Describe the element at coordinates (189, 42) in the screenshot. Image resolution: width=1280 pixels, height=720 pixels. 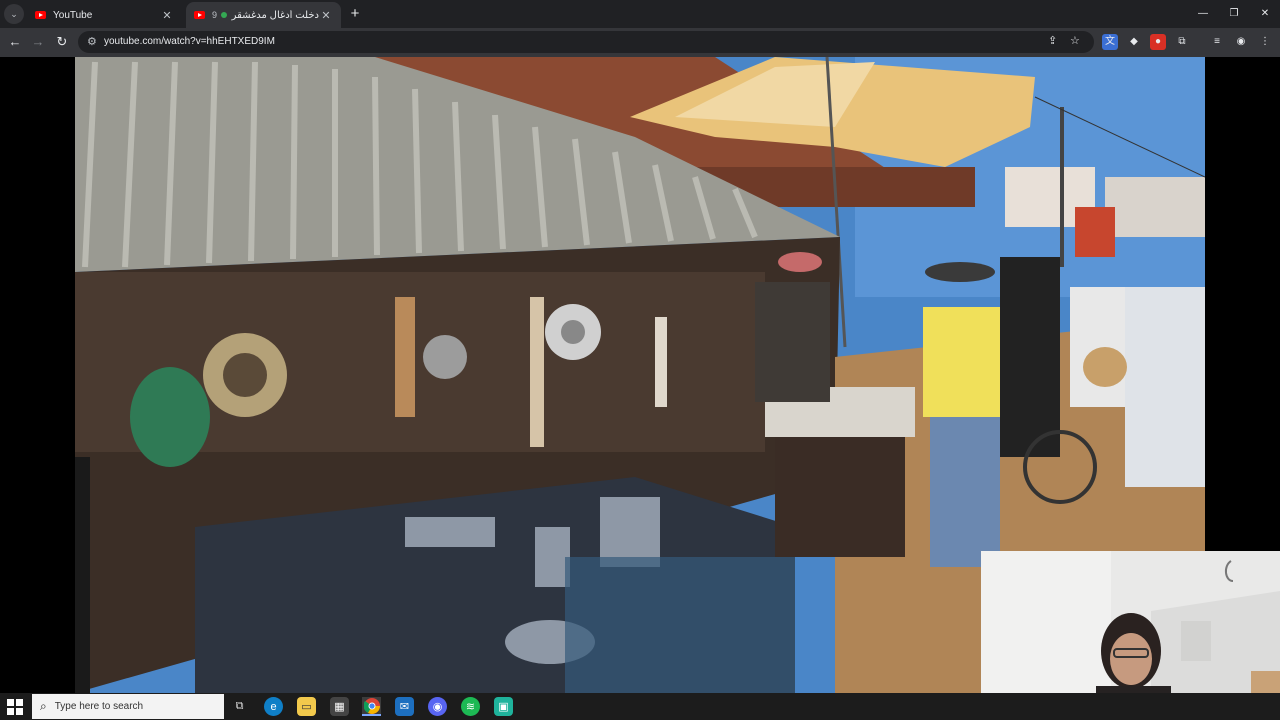
I see `url-text: youtube.com/watch?v=hhEHTXED9IM` at that location.